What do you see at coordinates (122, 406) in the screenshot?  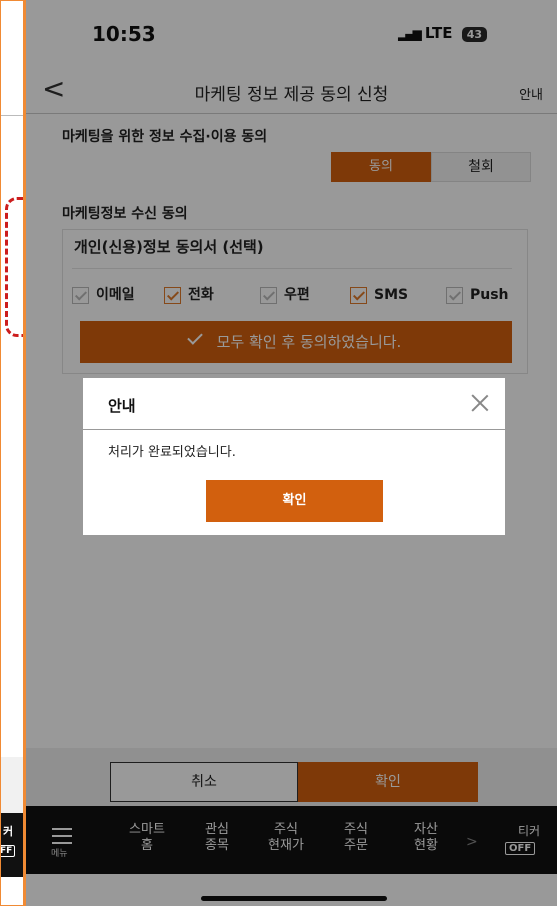 I see `dialog-title: 안내` at bounding box center [122, 406].